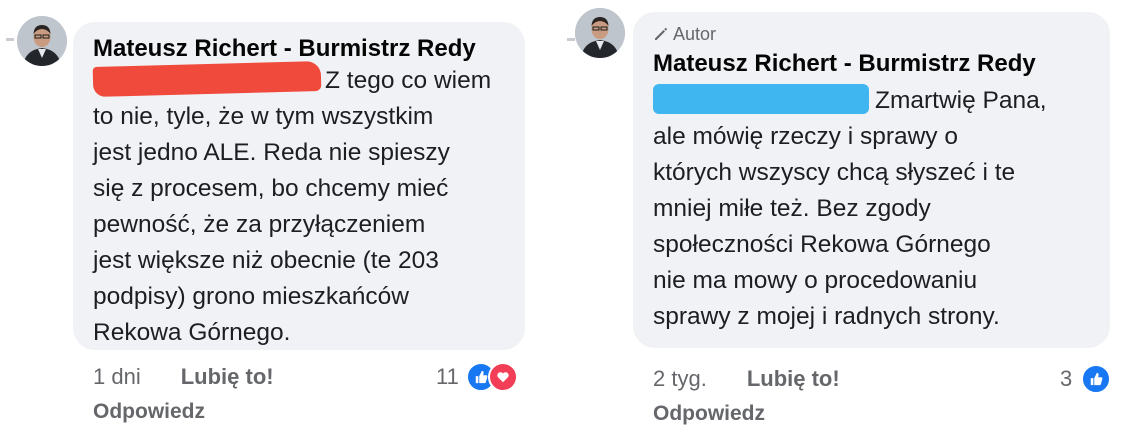 The image size is (1134, 446). What do you see at coordinates (192, 332) in the screenshot?
I see `comment-line: Rekowa Górnego.` at bounding box center [192, 332].